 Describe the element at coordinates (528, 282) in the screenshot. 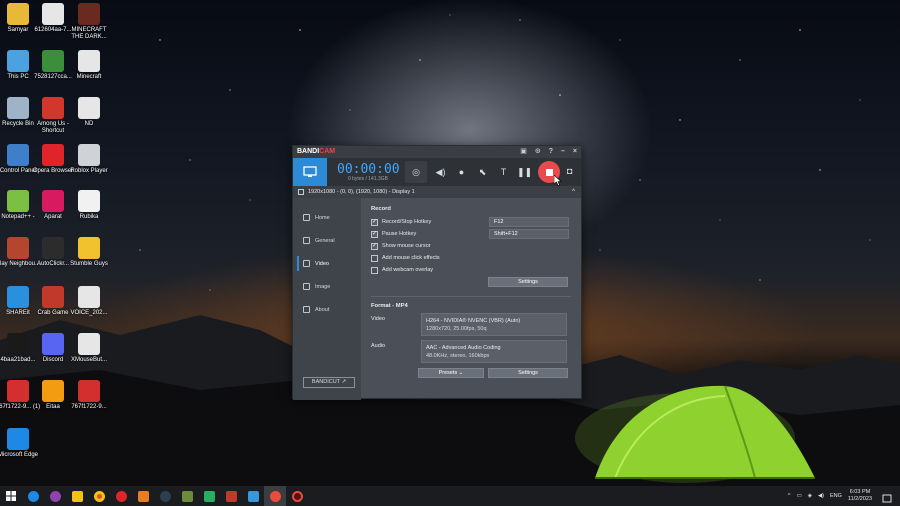

I see `record-settings-button: Settings` at that location.